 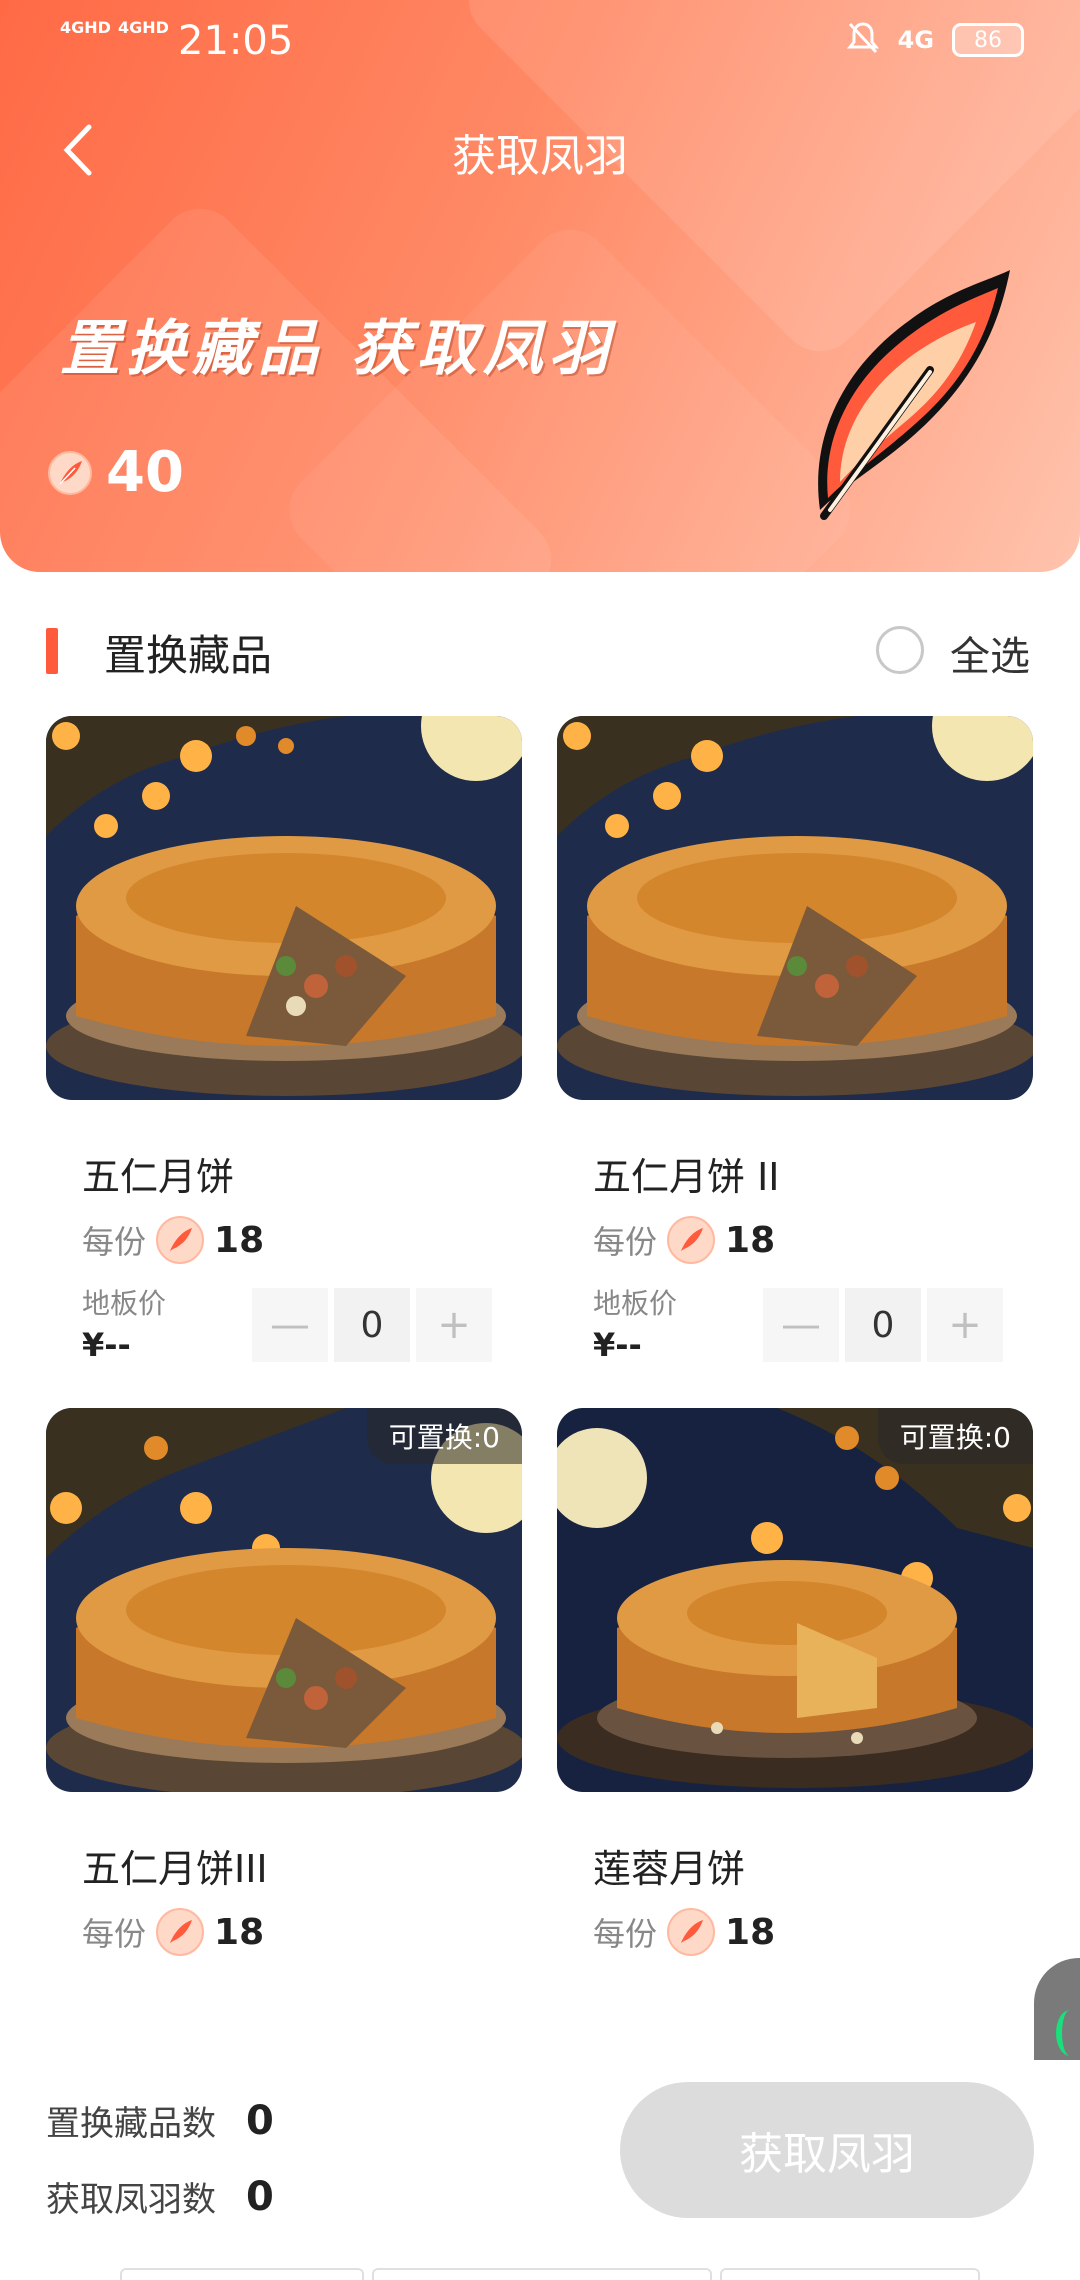 What do you see at coordinates (131, 2124) in the screenshot?
I see `exchange-count-label: 置换藏品数` at bounding box center [131, 2124].